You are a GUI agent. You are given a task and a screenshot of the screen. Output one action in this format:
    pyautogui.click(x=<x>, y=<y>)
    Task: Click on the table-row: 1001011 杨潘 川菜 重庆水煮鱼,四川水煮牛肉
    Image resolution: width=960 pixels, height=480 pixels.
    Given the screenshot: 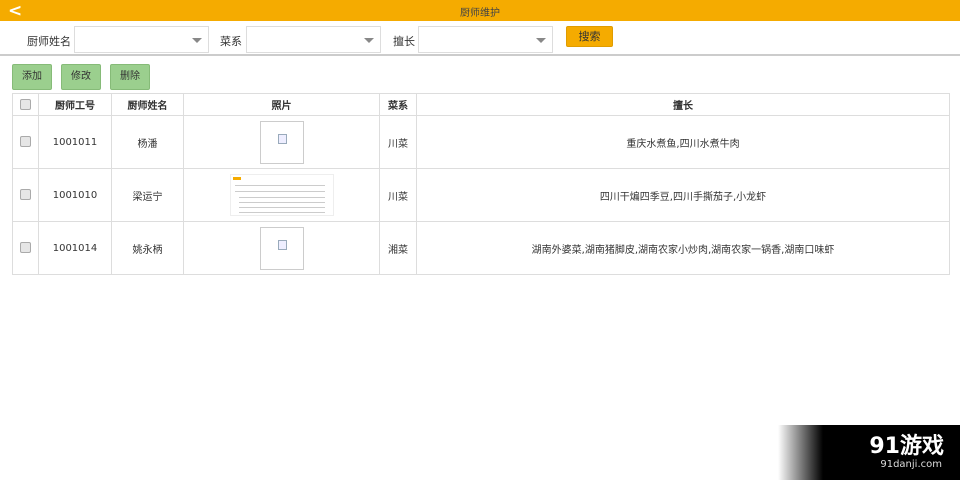 What is the action you would take?
    pyautogui.click(x=481, y=142)
    